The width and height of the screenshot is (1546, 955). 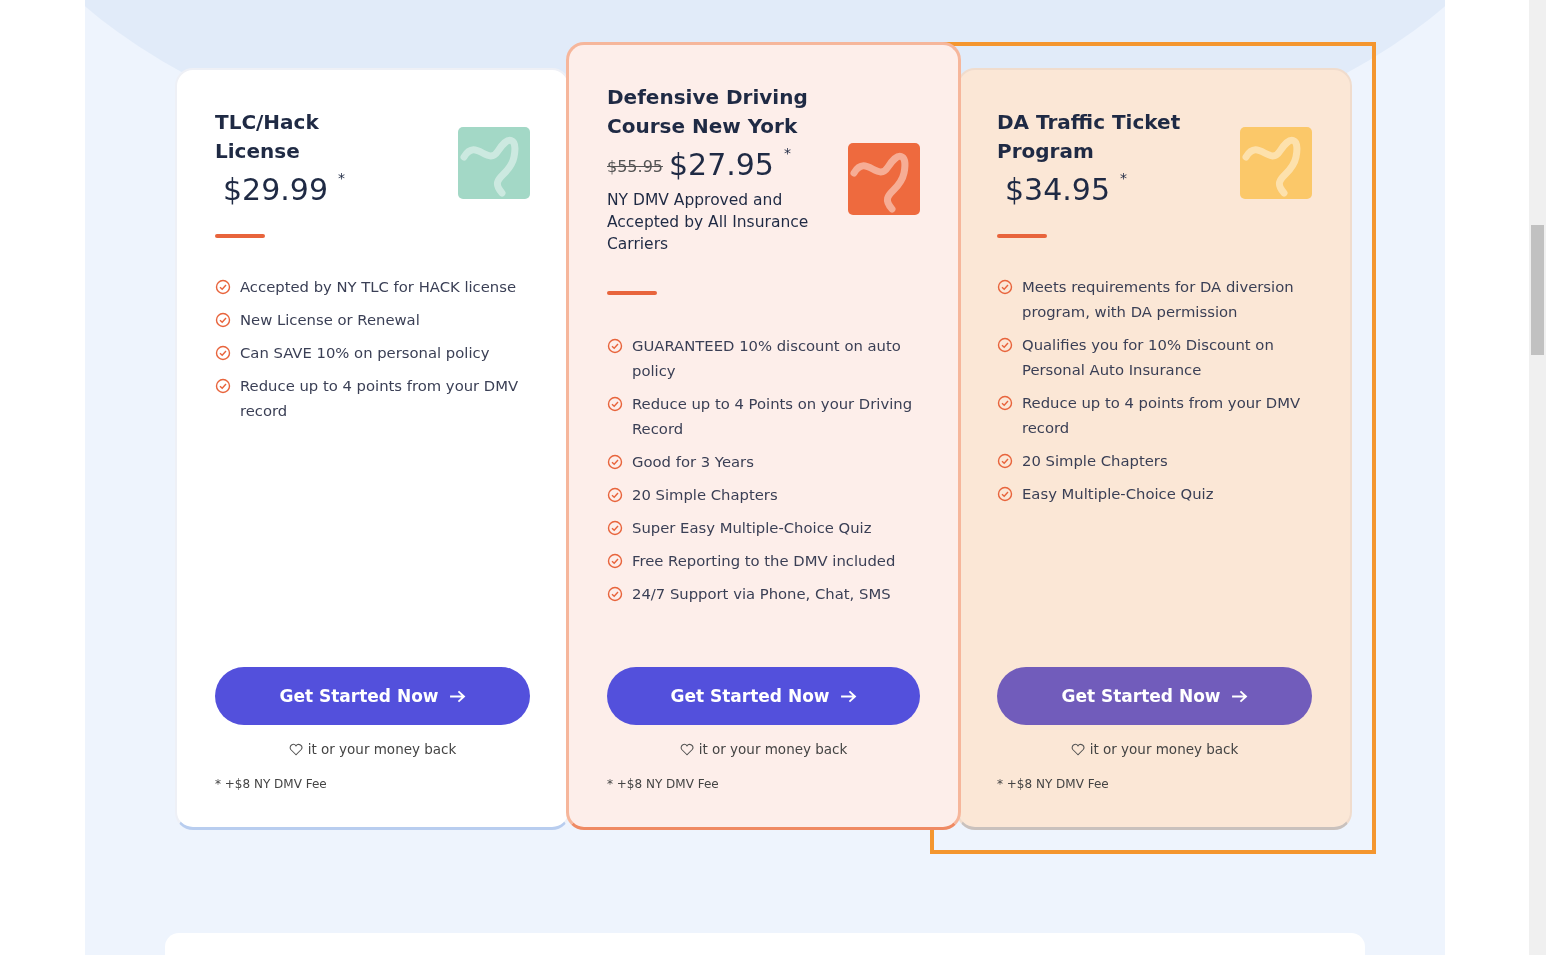 What do you see at coordinates (1118, 494) in the screenshot?
I see `feature-text: Easy Multiple-Choice Quiz` at bounding box center [1118, 494].